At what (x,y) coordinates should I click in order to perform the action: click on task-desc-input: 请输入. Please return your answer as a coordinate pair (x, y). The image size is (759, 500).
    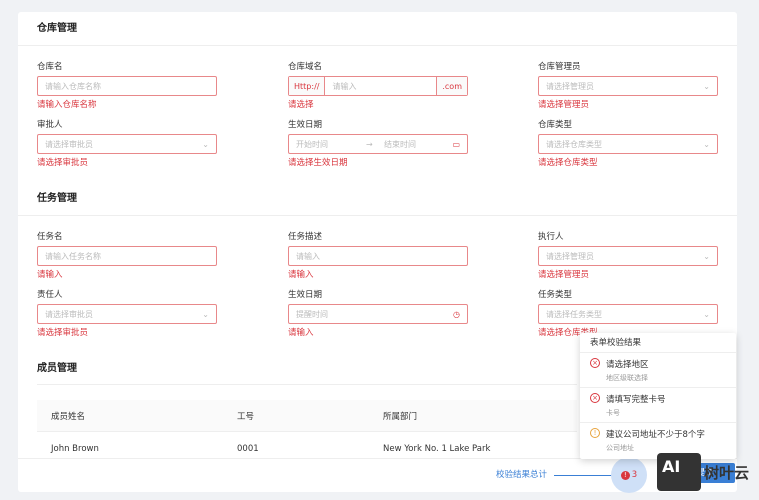
    Looking at the image, I should click on (378, 256).